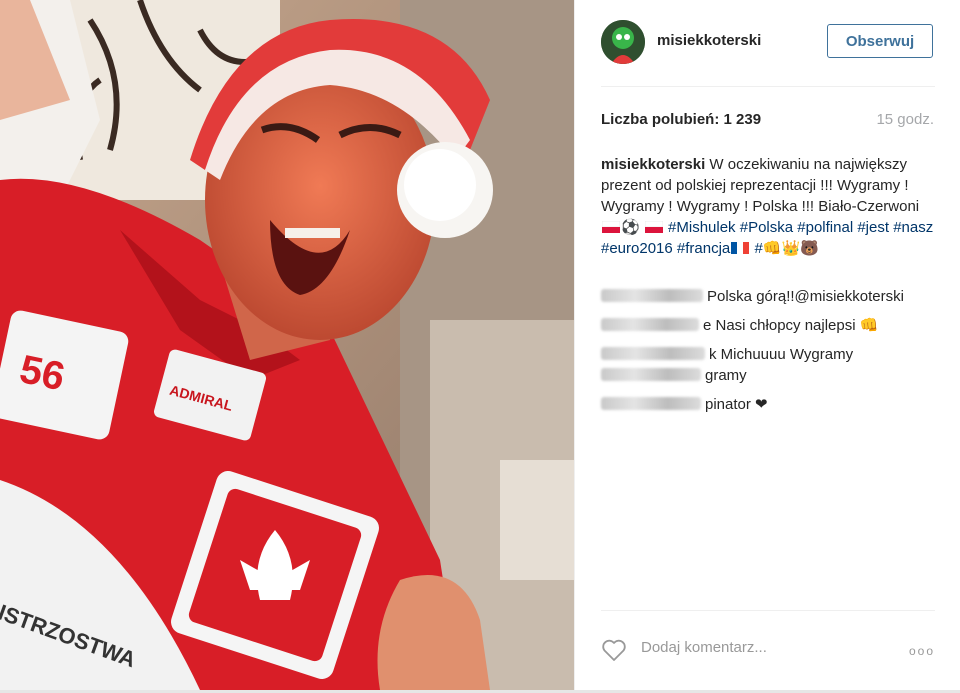 This screenshot has height=693, width=960. Describe the element at coordinates (637, 248) in the screenshot. I see `hashtag: #euro2016` at that location.